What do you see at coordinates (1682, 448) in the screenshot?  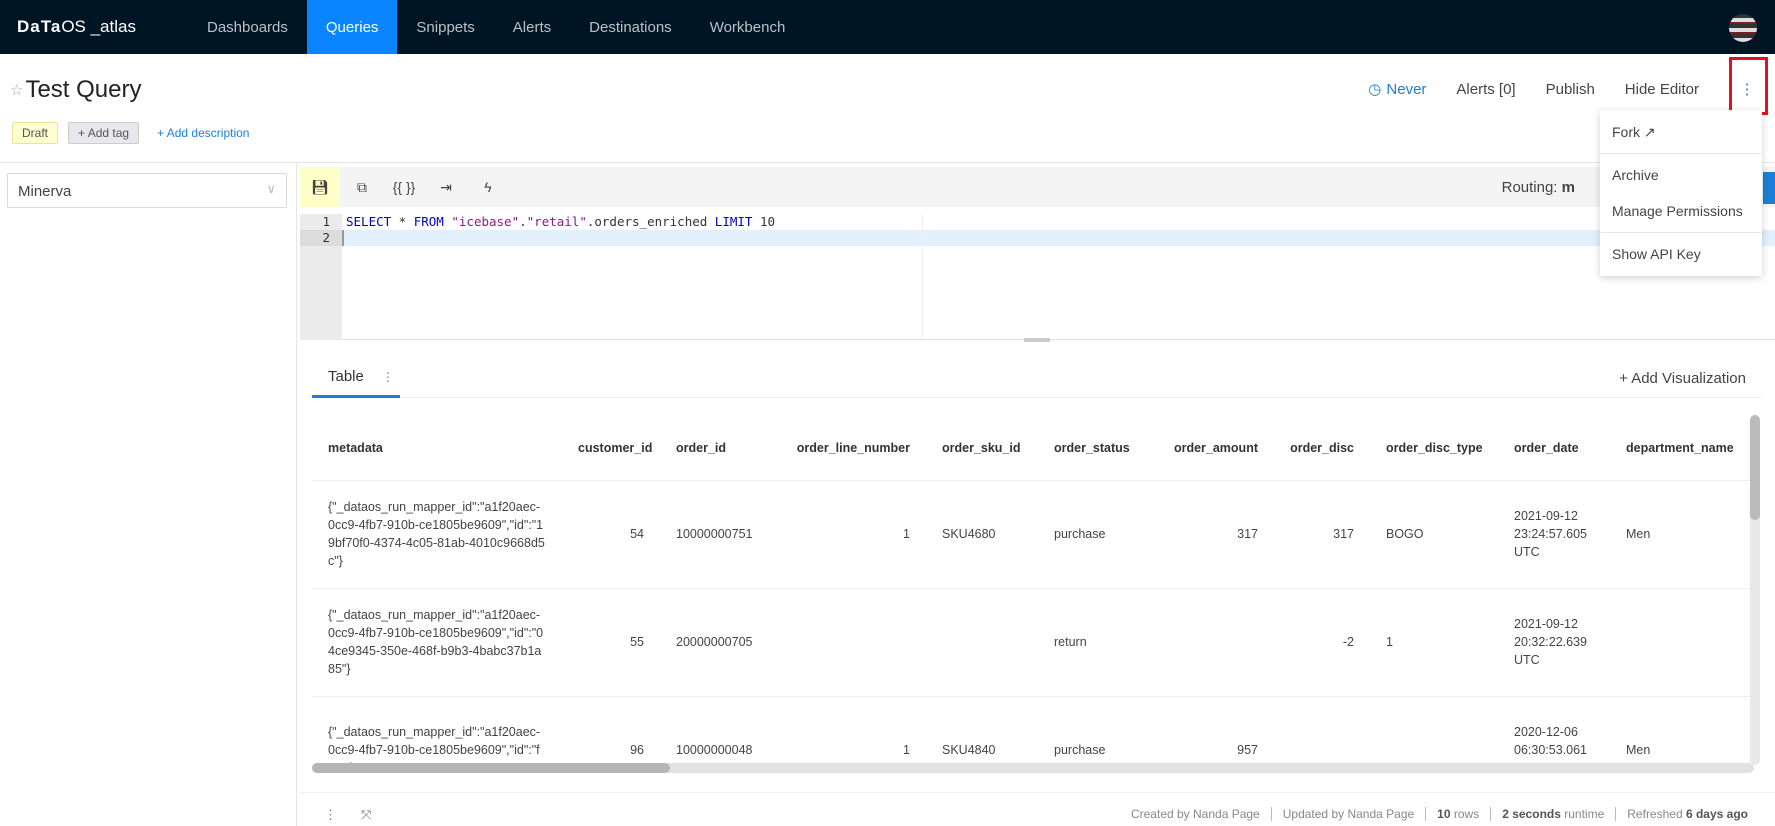 I see `column-header-department-name: department_name` at bounding box center [1682, 448].